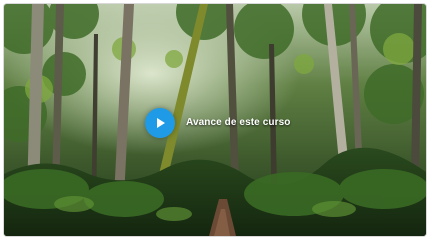 Image resolution: width=430 pixels, height=240 pixels. Describe the element at coordinates (238, 122) in the screenshot. I see `video-title: Avance de este curso` at that location.